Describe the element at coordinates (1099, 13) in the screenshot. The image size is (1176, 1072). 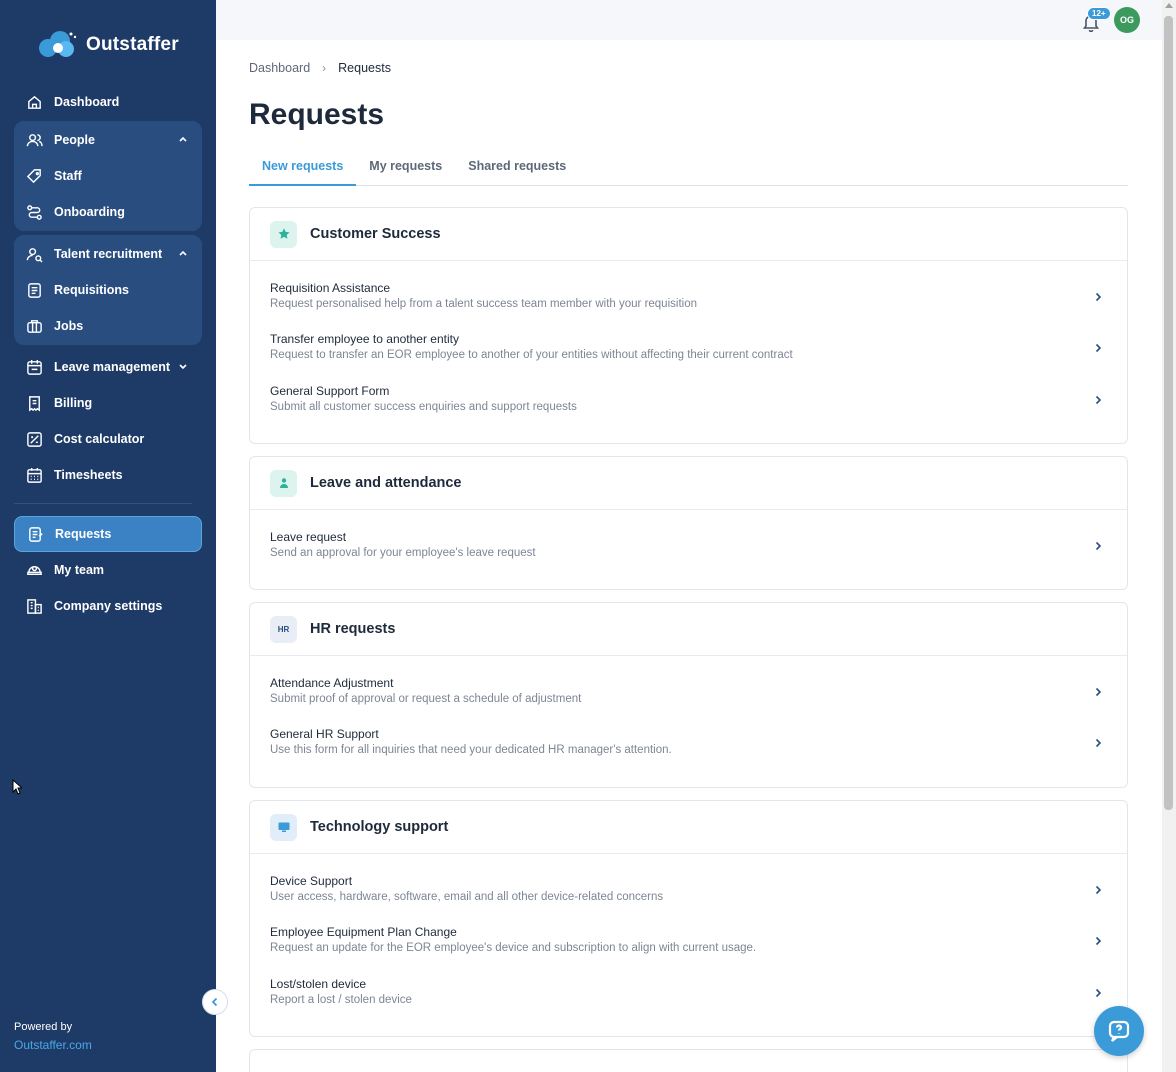
I see `notification-badge: 12+` at that location.